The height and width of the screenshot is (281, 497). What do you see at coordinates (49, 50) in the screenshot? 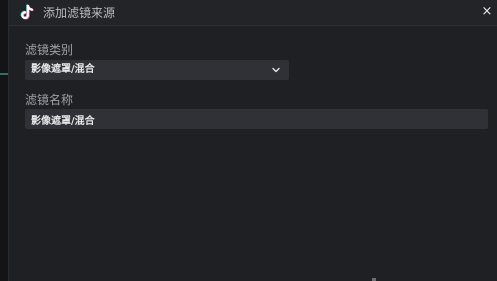
I see `filter-category-label: 滤镜类别` at bounding box center [49, 50].